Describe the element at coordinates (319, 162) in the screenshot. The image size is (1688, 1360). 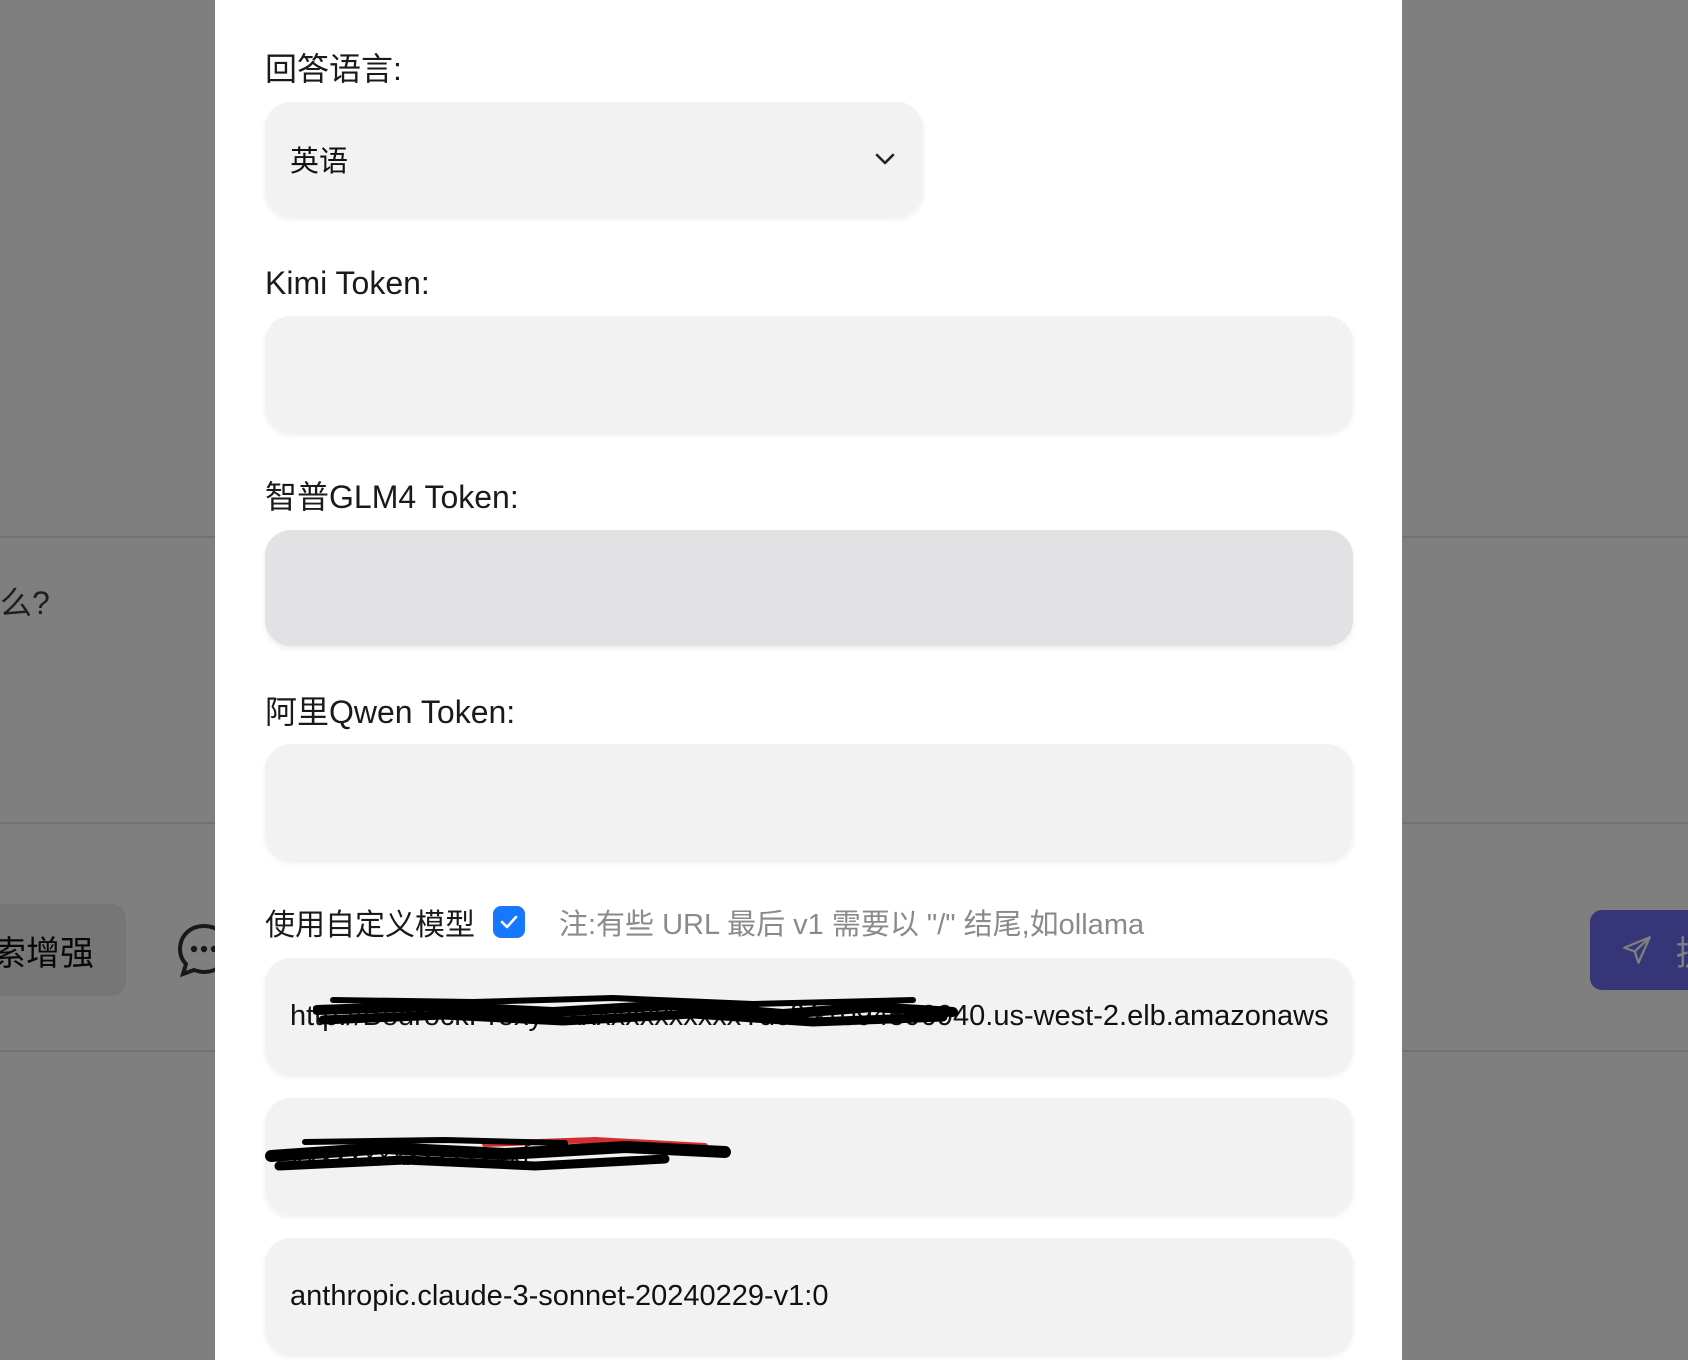
I see `answer-language-value: 英语` at that location.